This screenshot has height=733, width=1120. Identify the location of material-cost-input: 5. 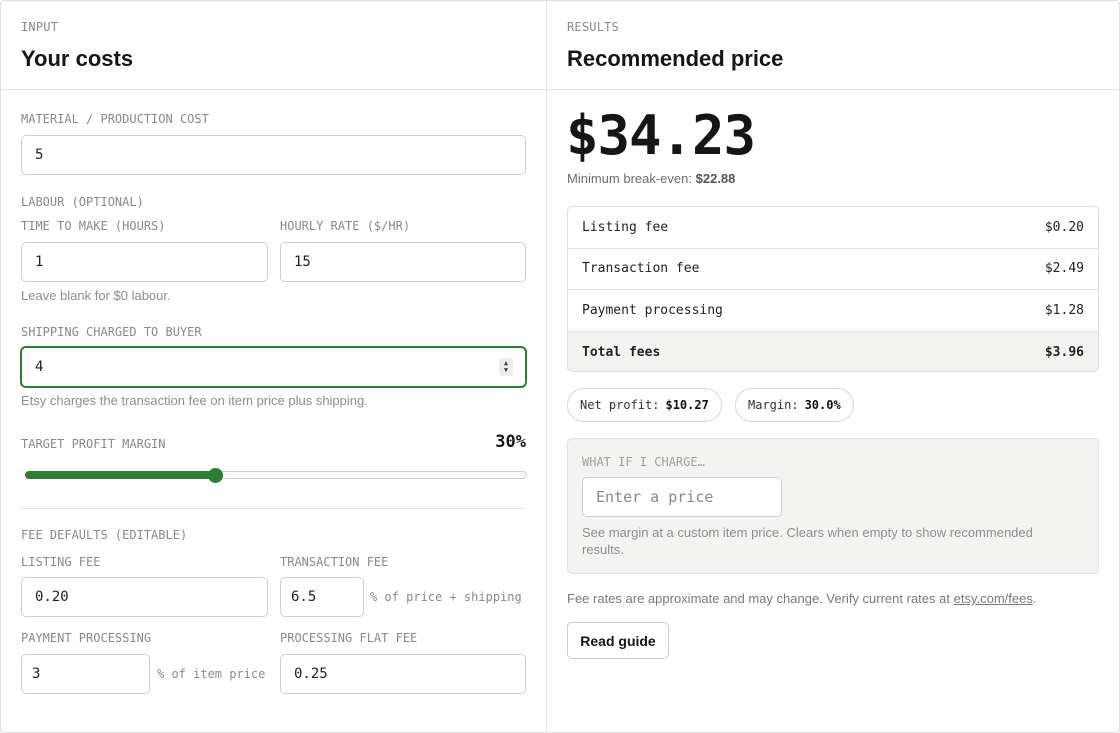
(273, 155).